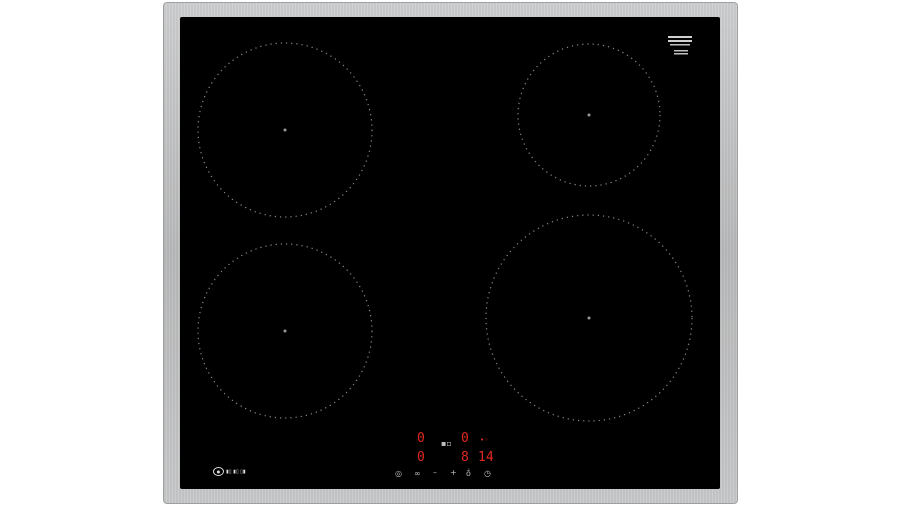 The image size is (900, 506). I want to click on minus-button-icon: –, so click(435, 473).